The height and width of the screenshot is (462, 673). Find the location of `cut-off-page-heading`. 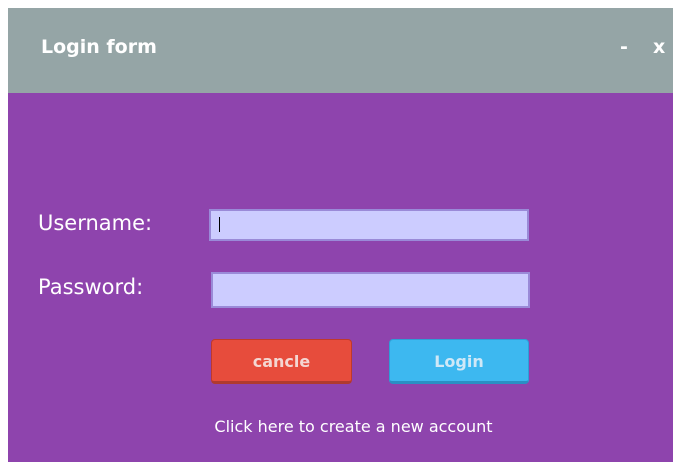

cut-off-page-heading is located at coordinates (336, 4).